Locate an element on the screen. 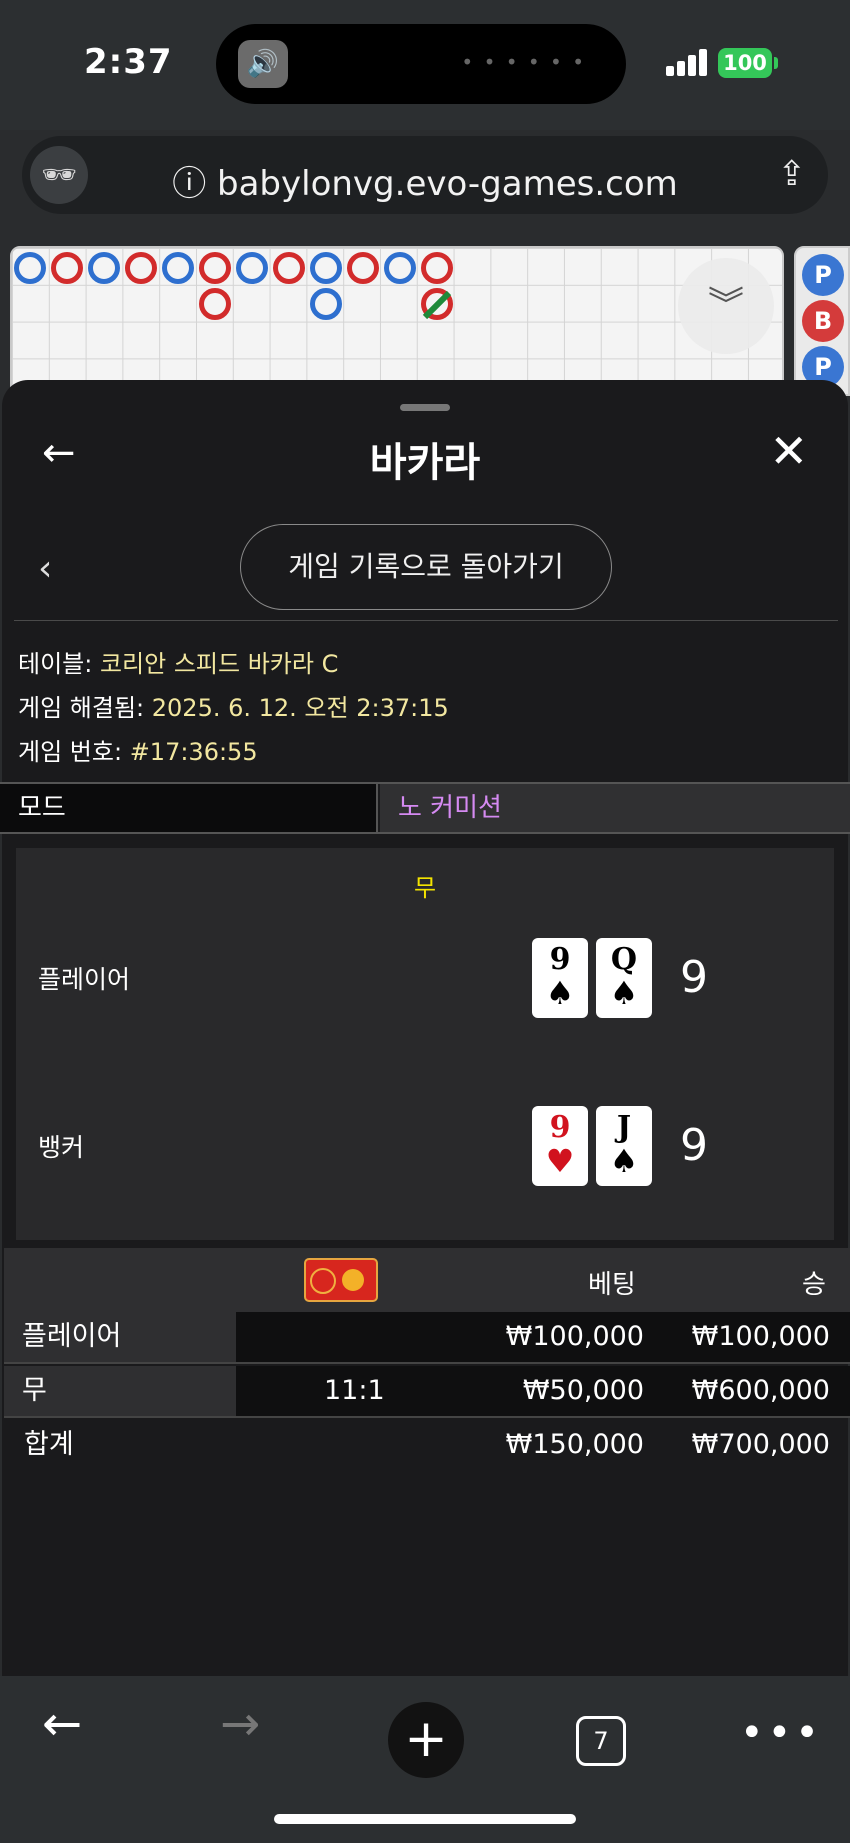  table-info: 테이블: 코리안 스피드 바카라 C is located at coordinates (178, 661).